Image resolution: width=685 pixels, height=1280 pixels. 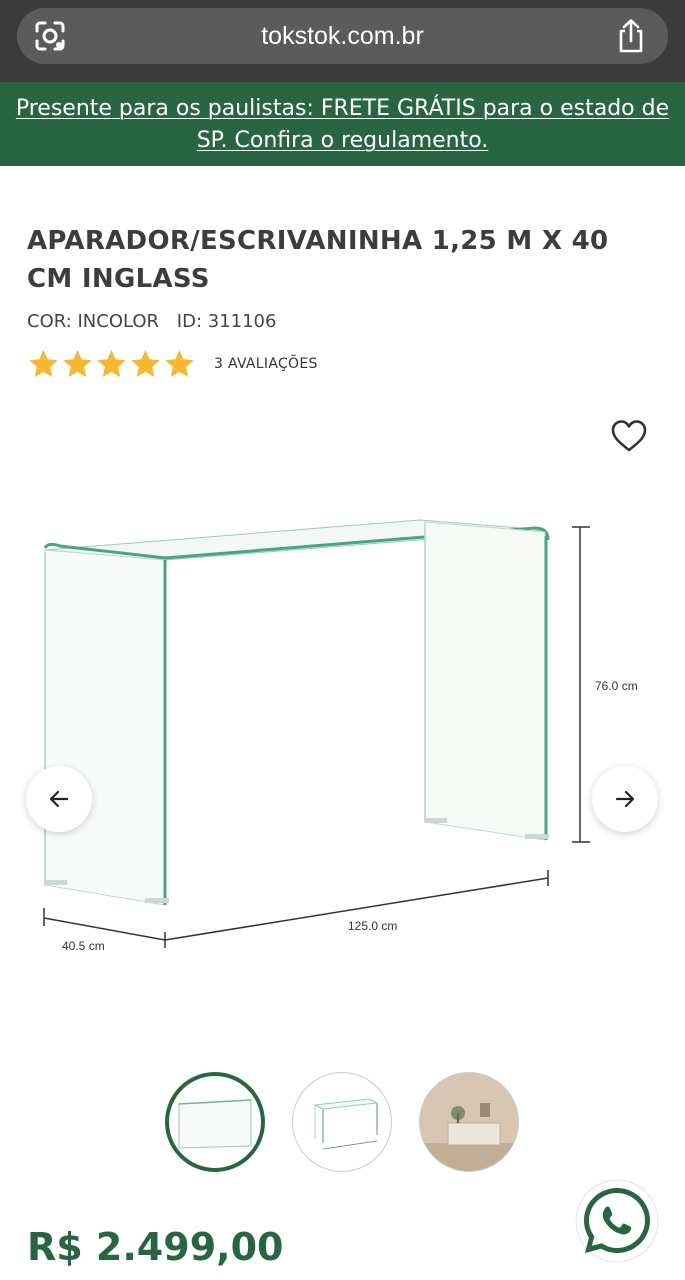 What do you see at coordinates (617, 1221) in the screenshot?
I see `whatsapp-icon` at bounding box center [617, 1221].